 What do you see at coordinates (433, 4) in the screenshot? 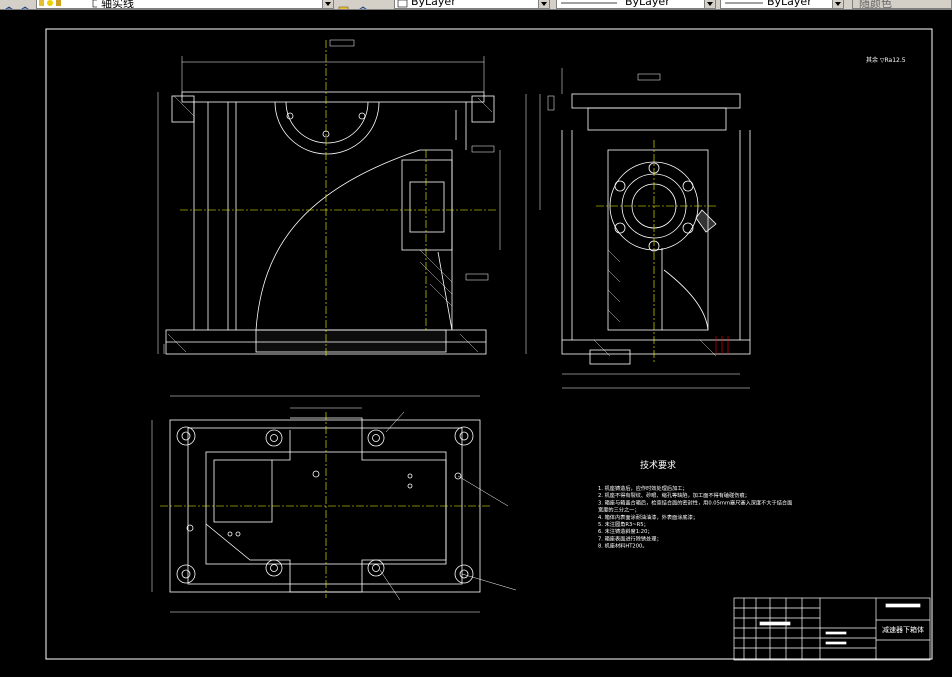
I see `color-value: ByLayer` at bounding box center [433, 4].